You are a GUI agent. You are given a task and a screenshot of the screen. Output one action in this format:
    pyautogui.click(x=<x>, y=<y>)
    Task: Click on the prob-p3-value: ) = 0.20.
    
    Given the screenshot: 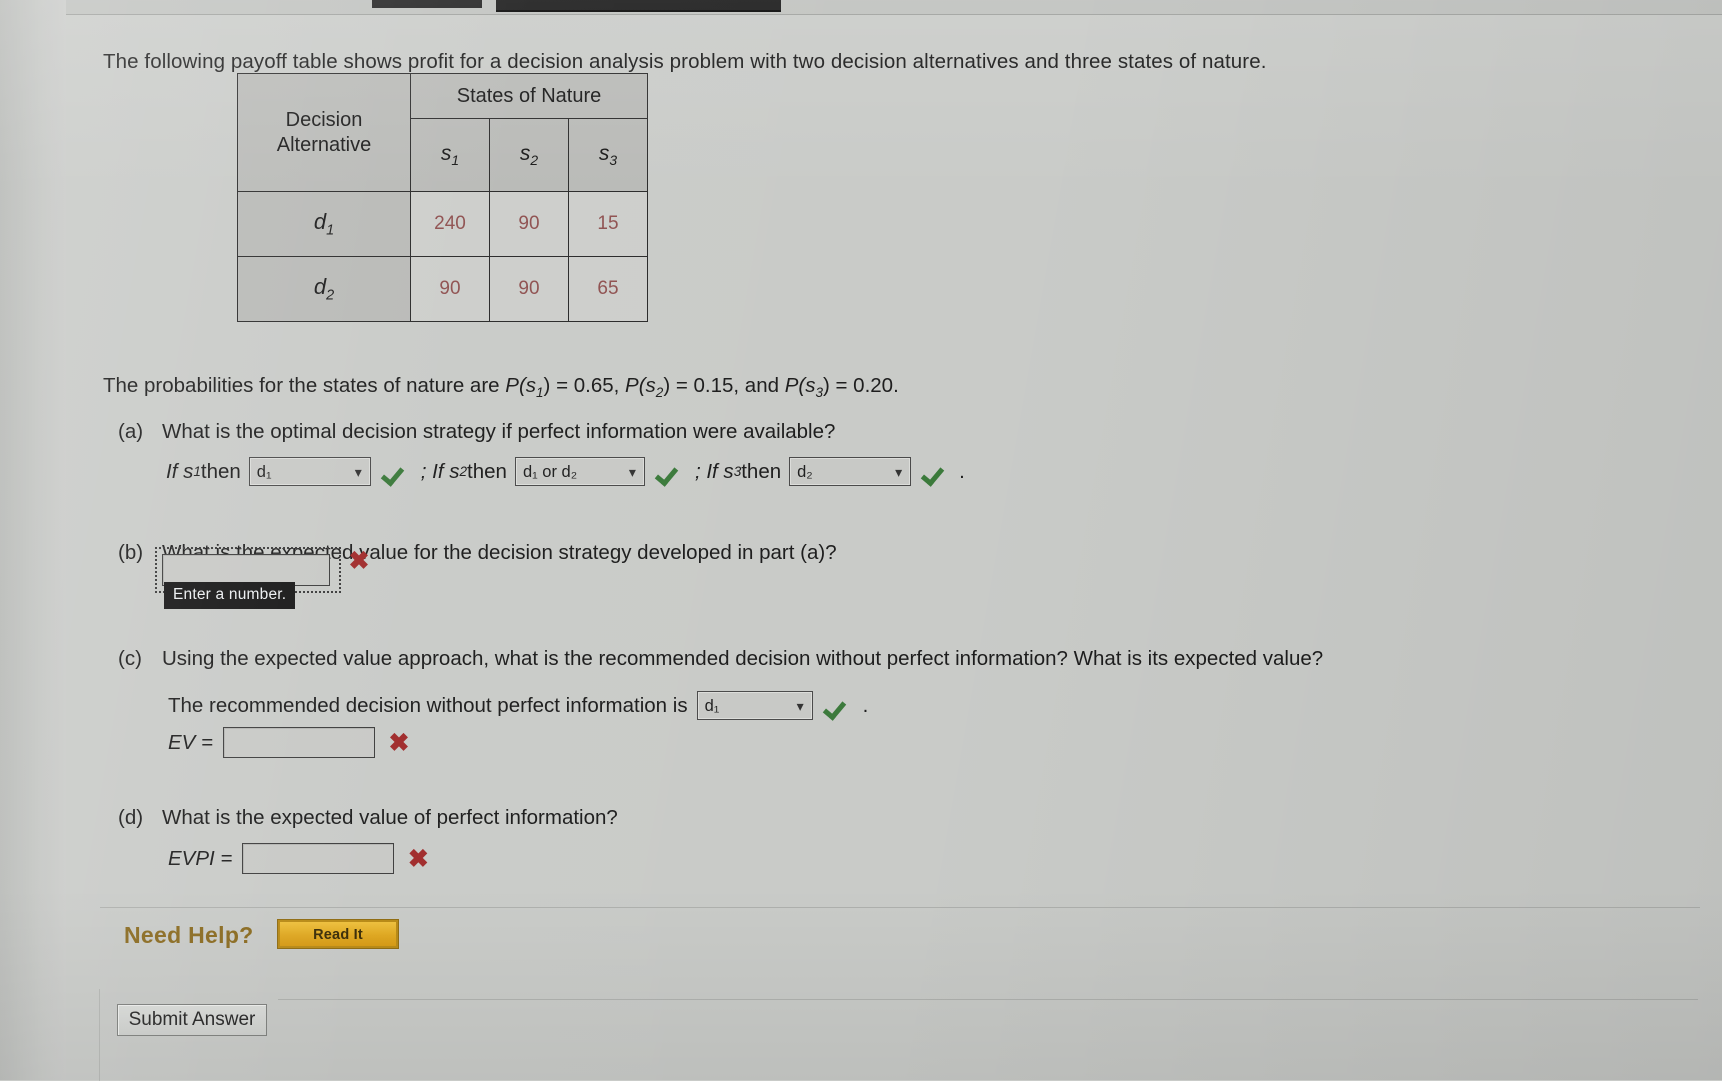 What is the action you would take?
    pyautogui.click(x=860, y=385)
    